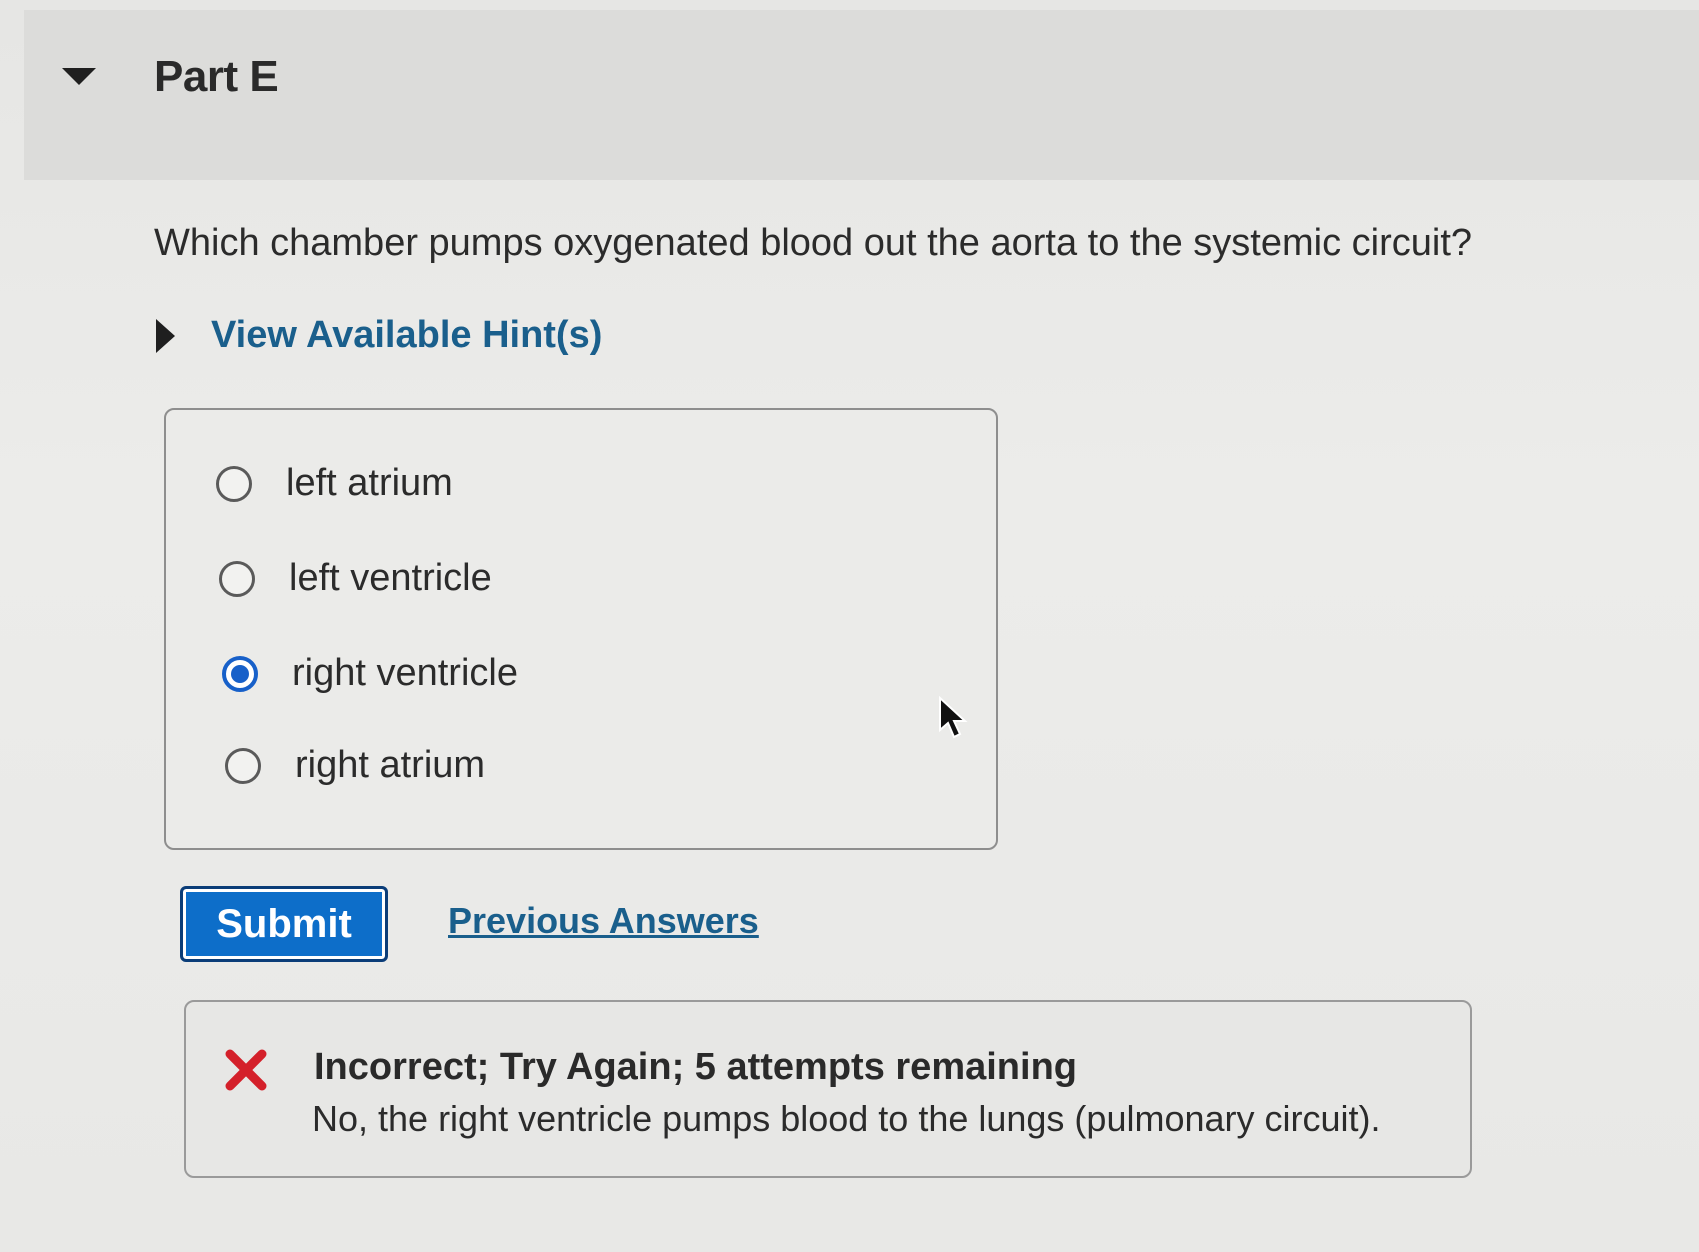 This screenshot has width=1699, height=1252. I want to click on option-label: left atrium, so click(369, 483).